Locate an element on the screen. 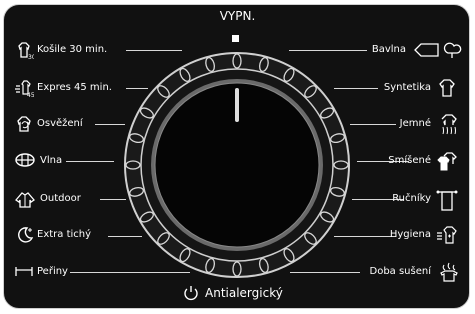  outdoor-jacket-icon is located at coordinates (25, 200).